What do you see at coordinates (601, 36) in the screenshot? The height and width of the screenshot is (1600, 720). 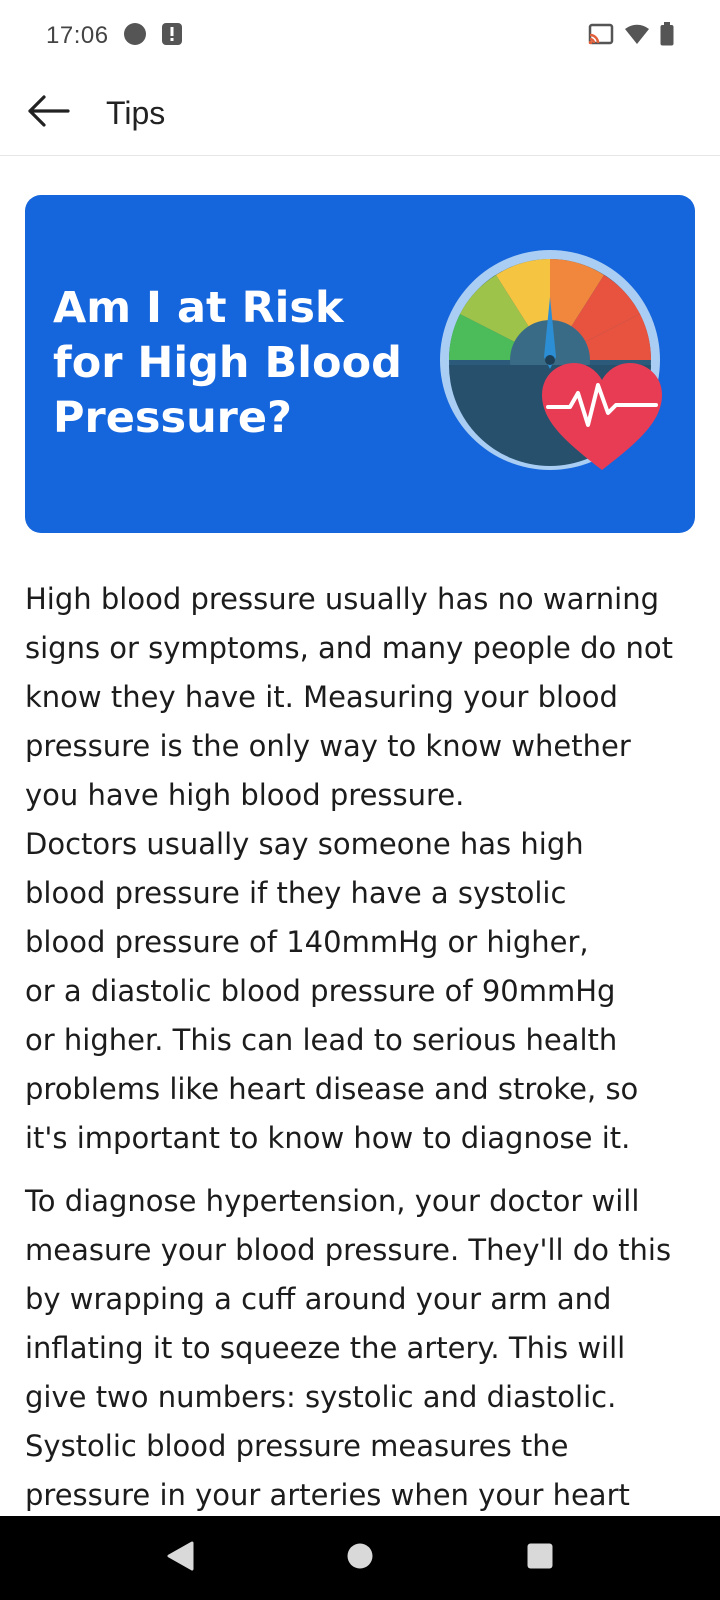 I see `cast-icon` at bounding box center [601, 36].